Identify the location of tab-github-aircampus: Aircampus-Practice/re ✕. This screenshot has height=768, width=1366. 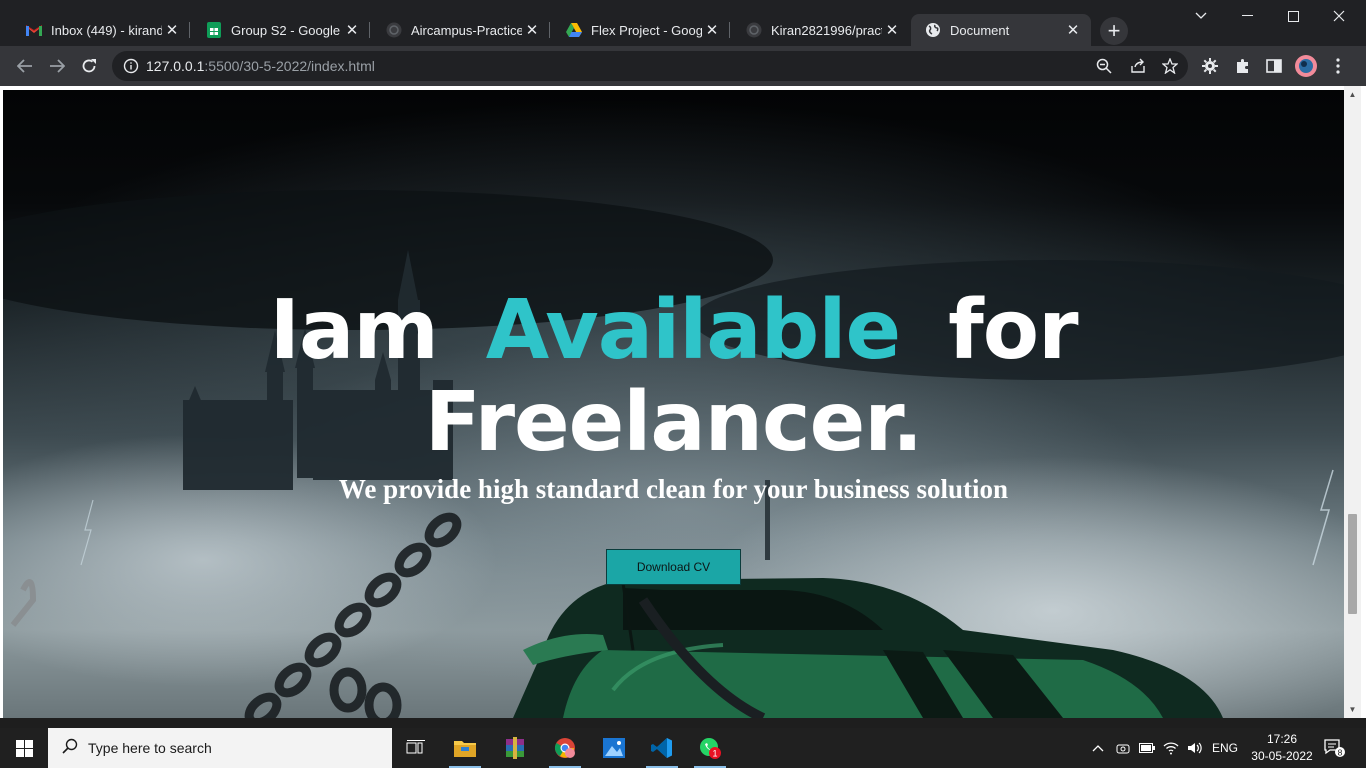
(461, 30).